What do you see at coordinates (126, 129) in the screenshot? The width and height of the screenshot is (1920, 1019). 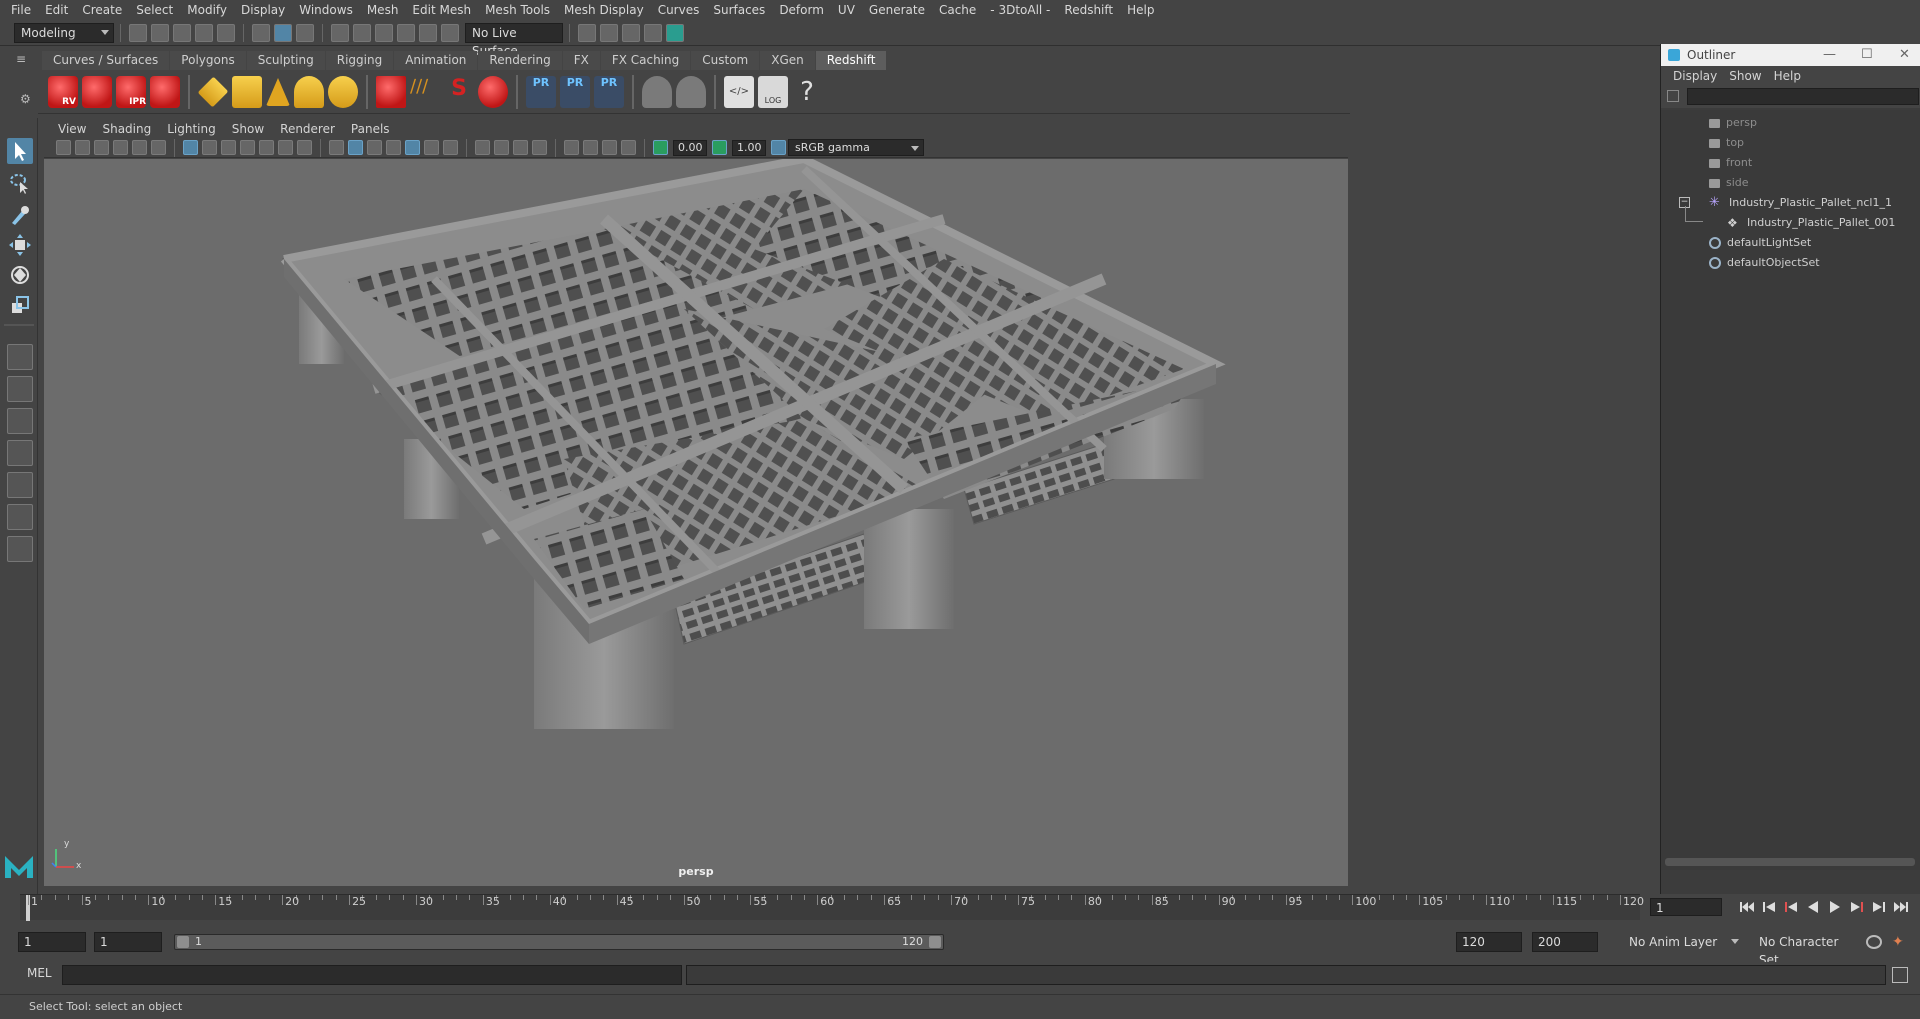 I see `panel-menu-shading: Shading` at bounding box center [126, 129].